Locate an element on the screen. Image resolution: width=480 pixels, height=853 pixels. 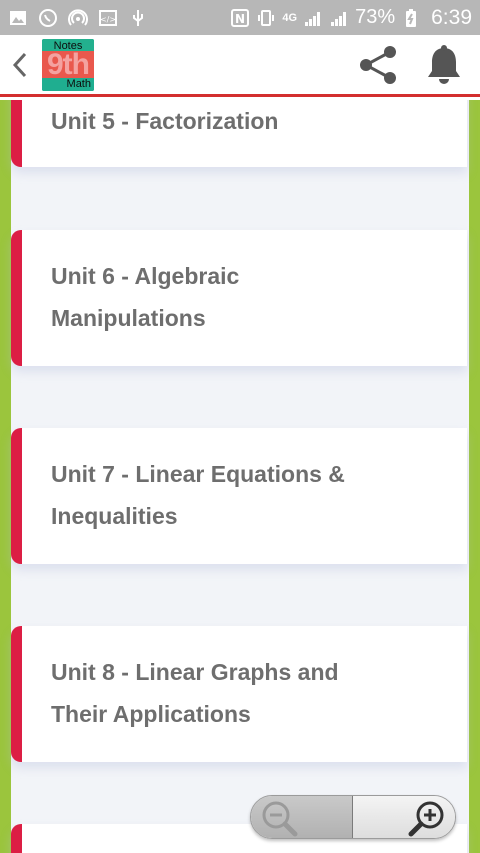
network-type: 4G is located at coordinates (290, 17).